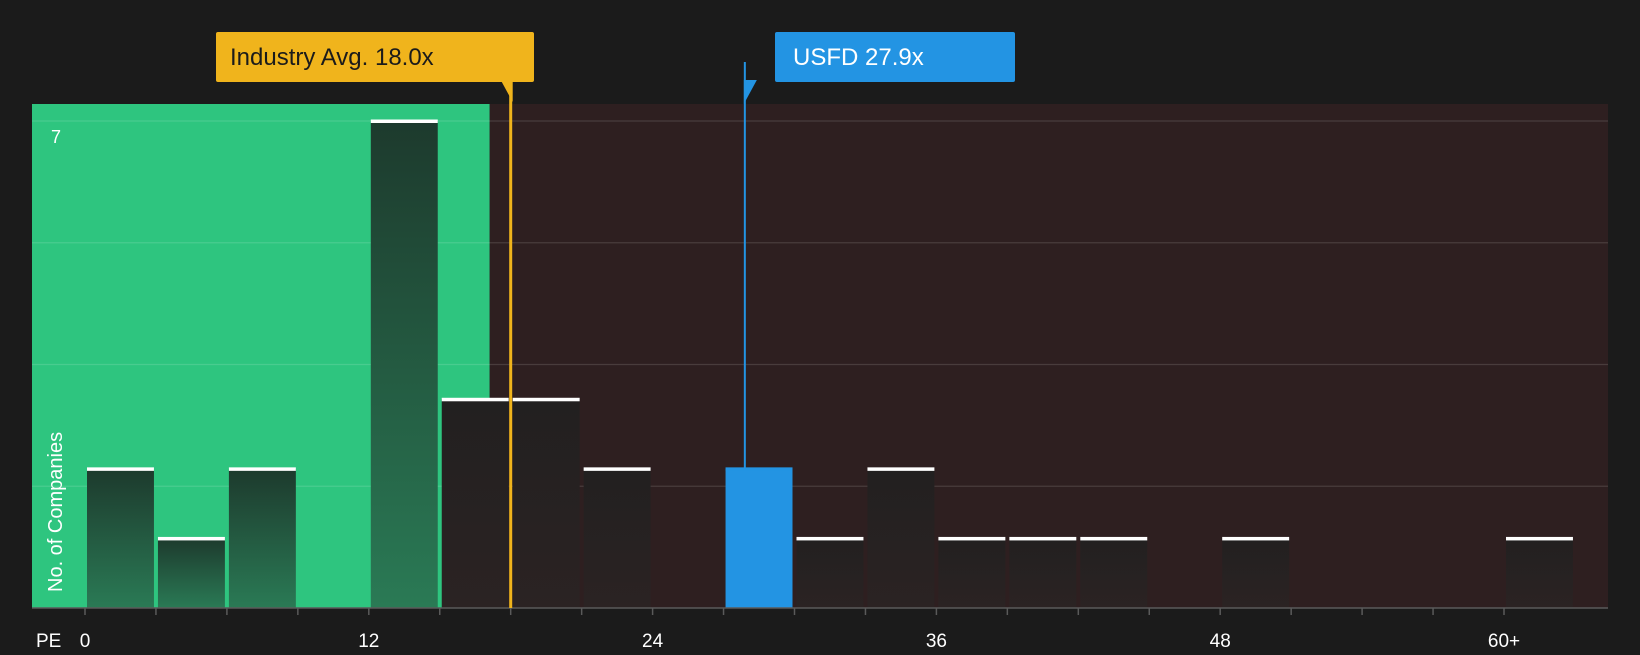 The width and height of the screenshot is (1640, 655). I want to click on x-tick-label: 36, so click(936, 640).